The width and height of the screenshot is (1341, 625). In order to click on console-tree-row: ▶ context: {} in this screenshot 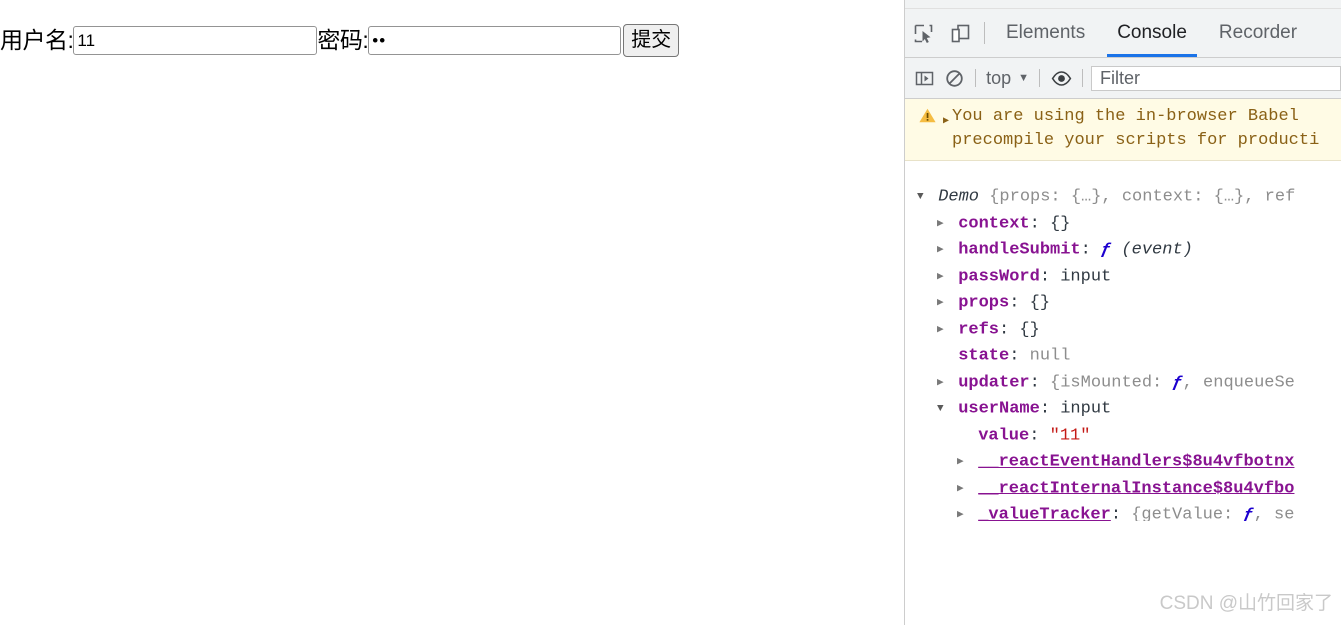, I will do `click(1123, 224)`.